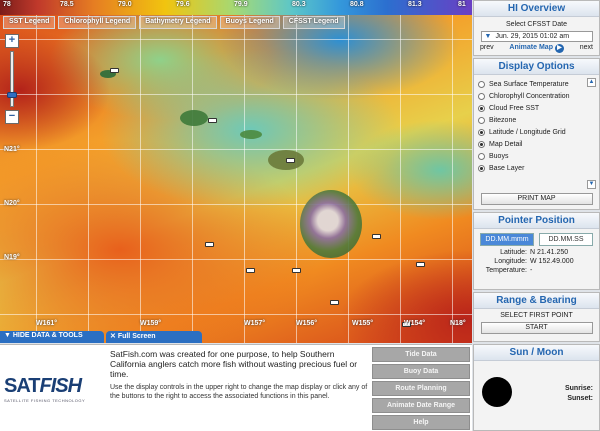  I want to click on latitude-label: N20°, so click(12, 203).